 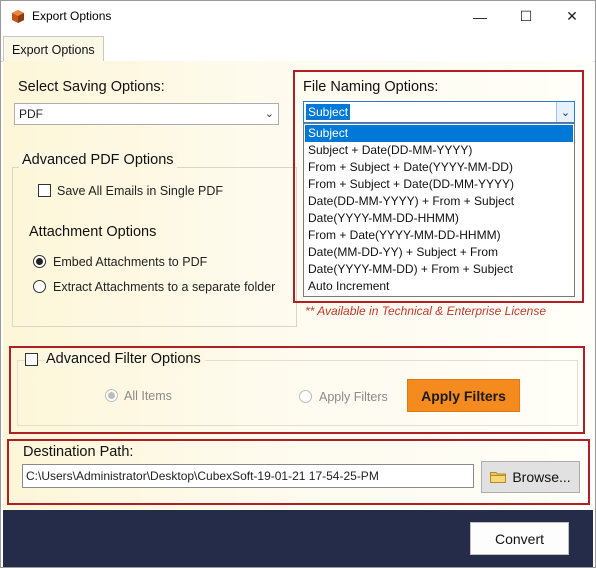 I want to click on destination-title: Destination Path:, so click(x=78, y=452).